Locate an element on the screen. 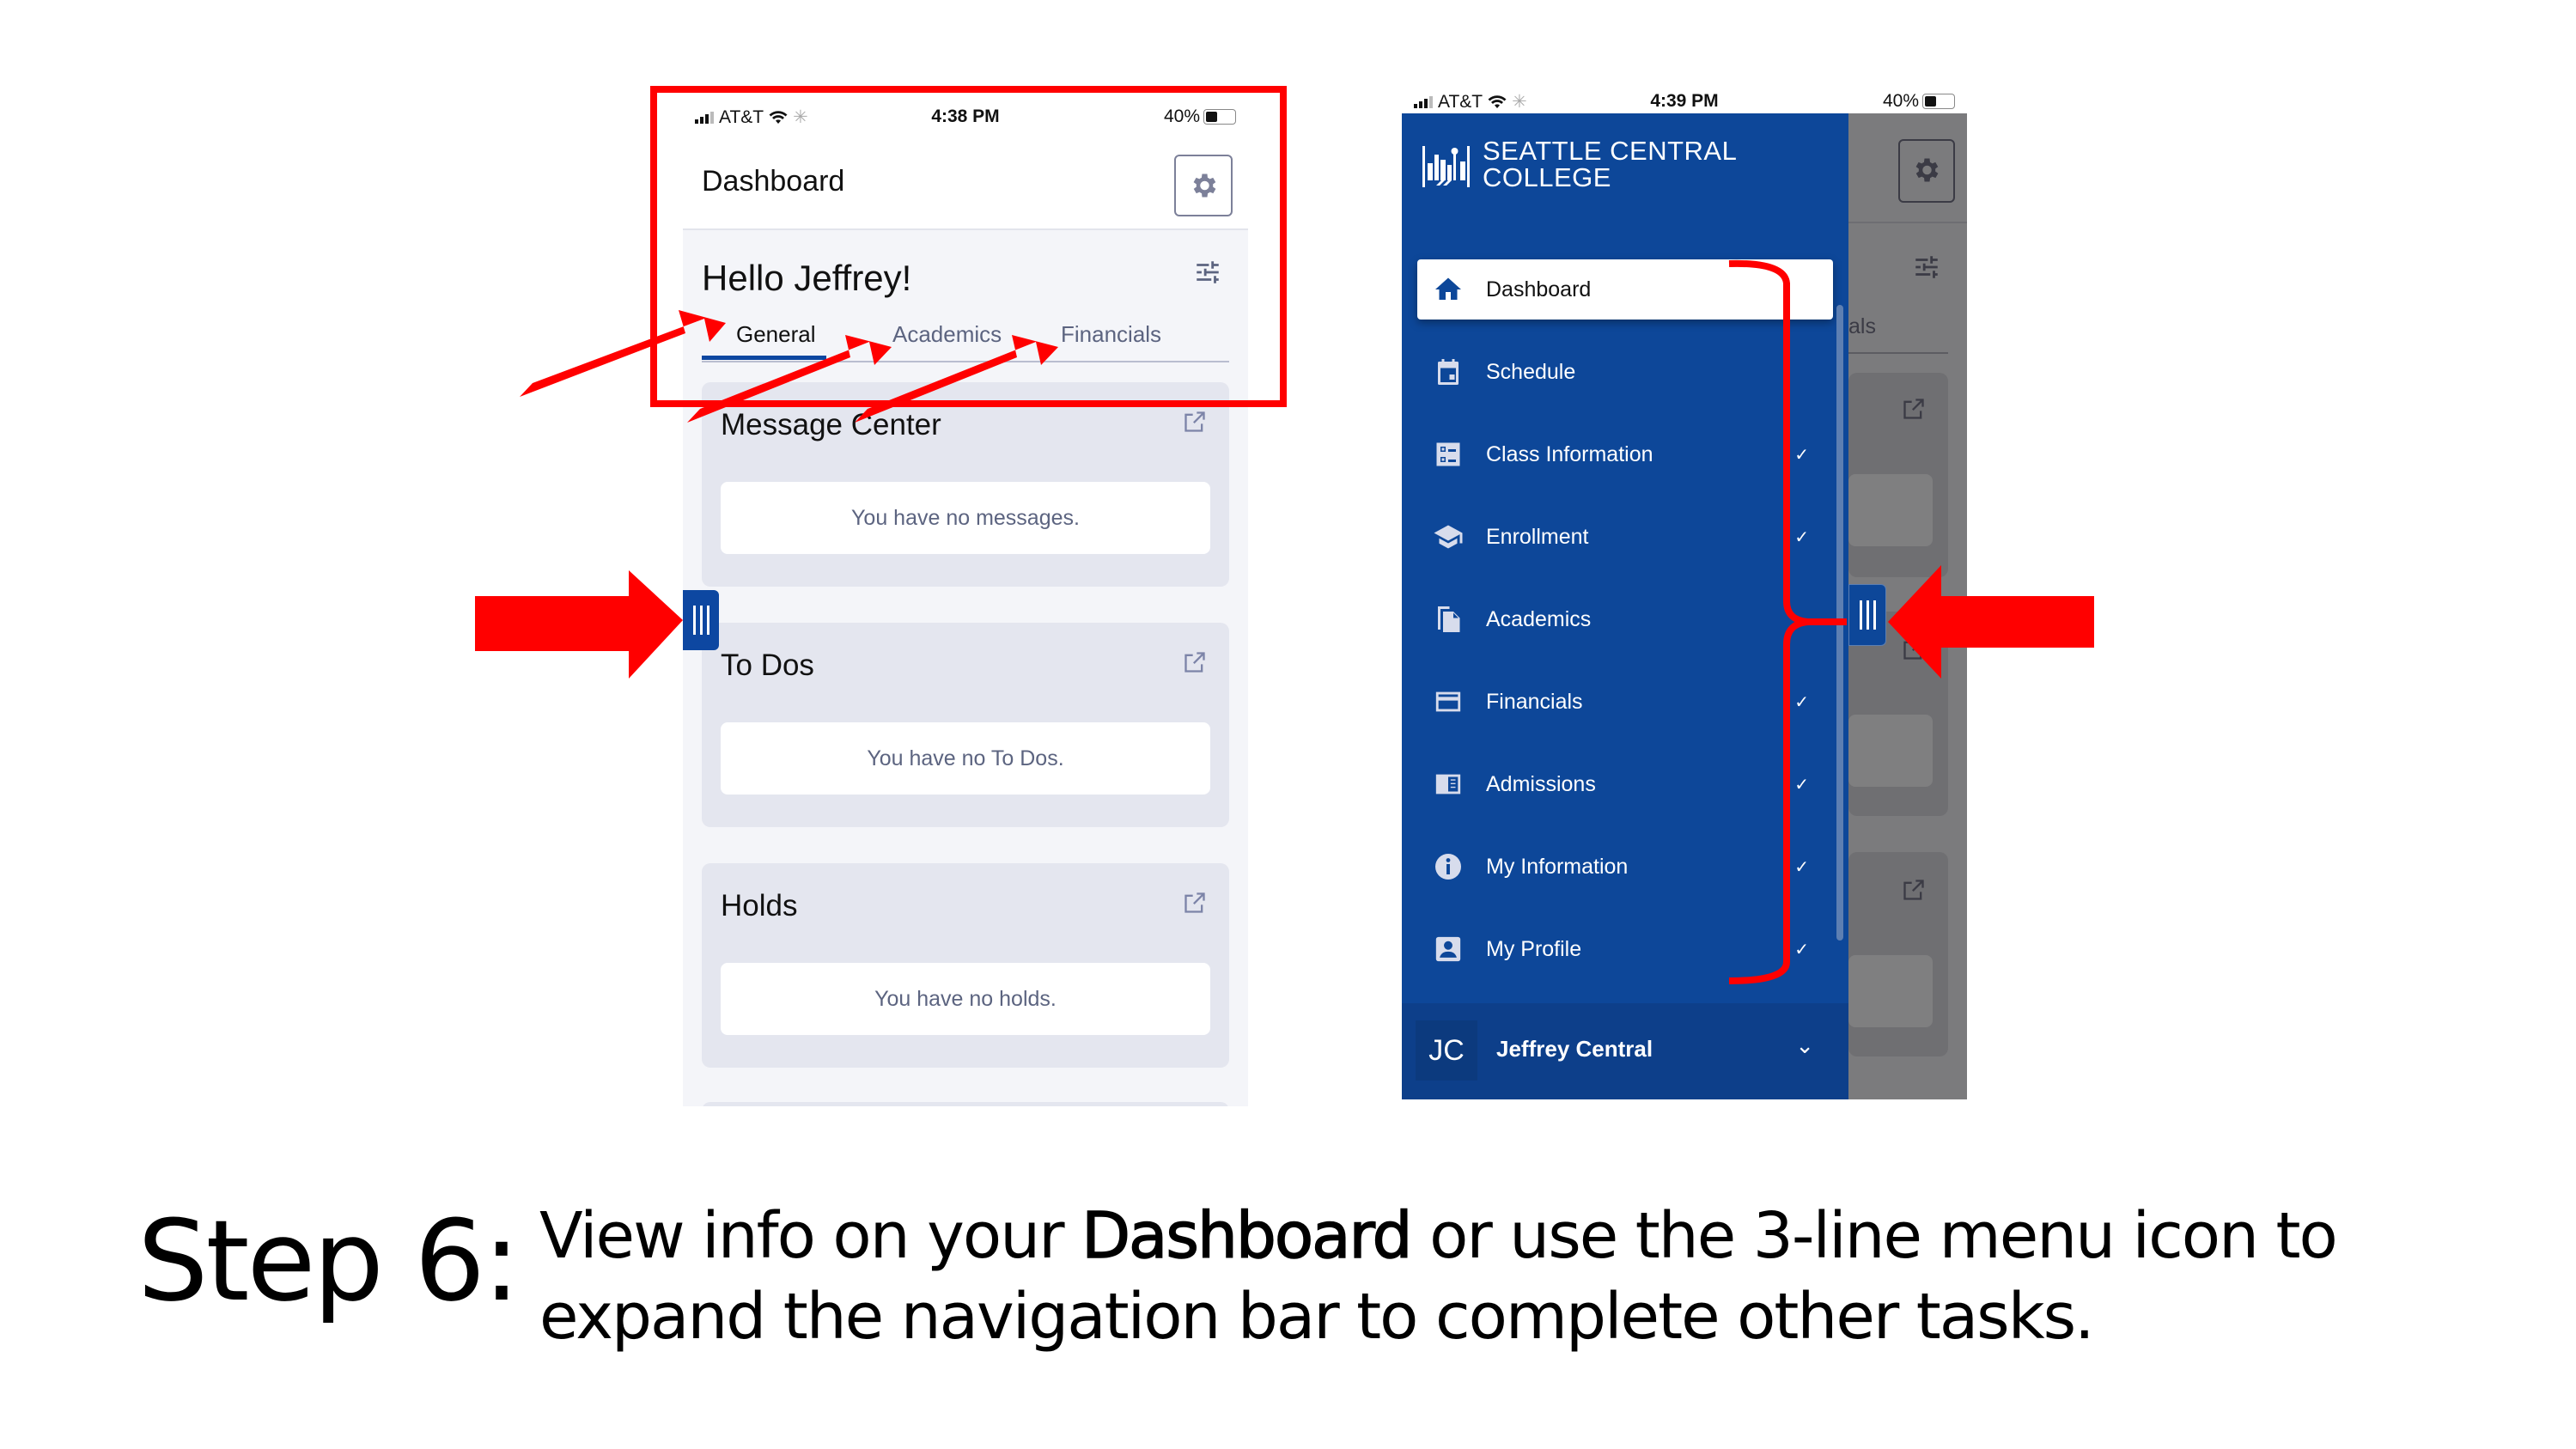  external-link-icon is located at coordinates (1195, 903).